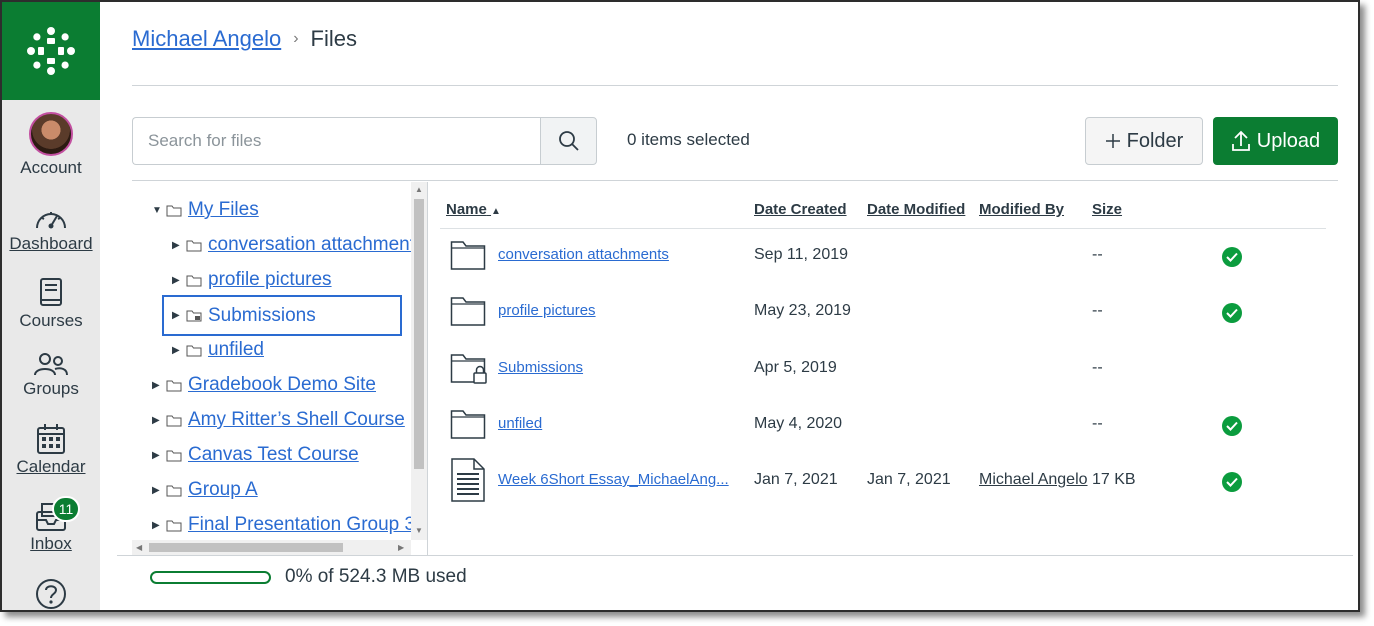  Describe the element at coordinates (159, 210) in the screenshot. I see `expanded-caret-icon: ▼` at that location.